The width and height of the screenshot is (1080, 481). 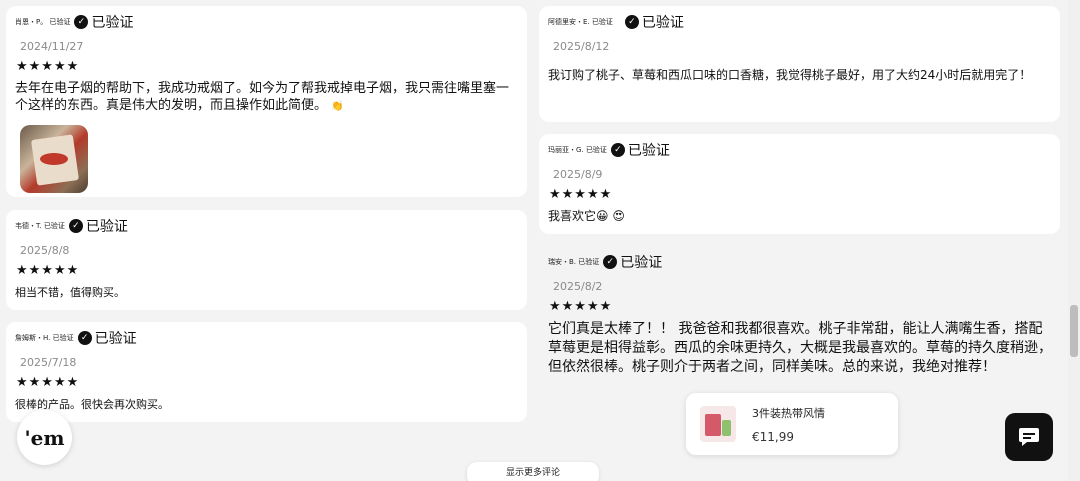 I want to click on page-scrollbar, so click(x=1074, y=240).